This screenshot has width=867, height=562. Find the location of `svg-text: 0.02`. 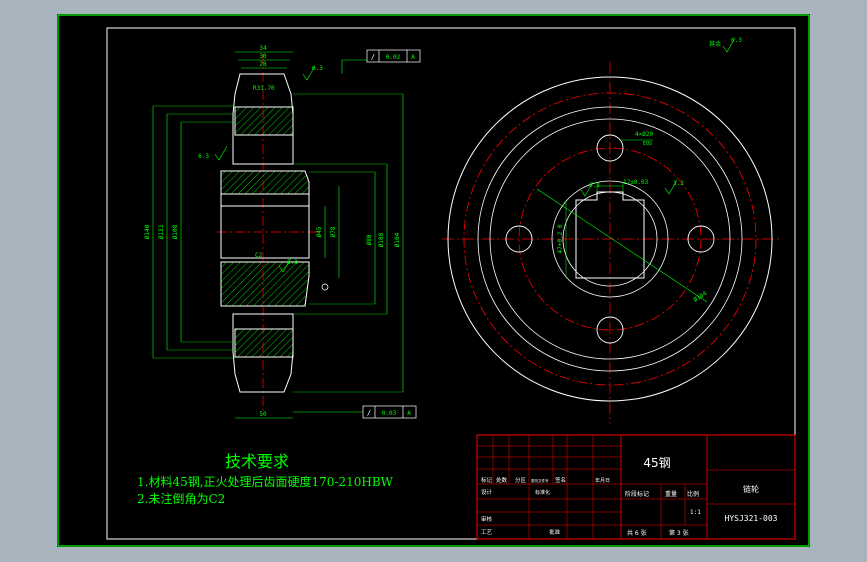

svg-text: 0.02 is located at coordinates (393, 57).